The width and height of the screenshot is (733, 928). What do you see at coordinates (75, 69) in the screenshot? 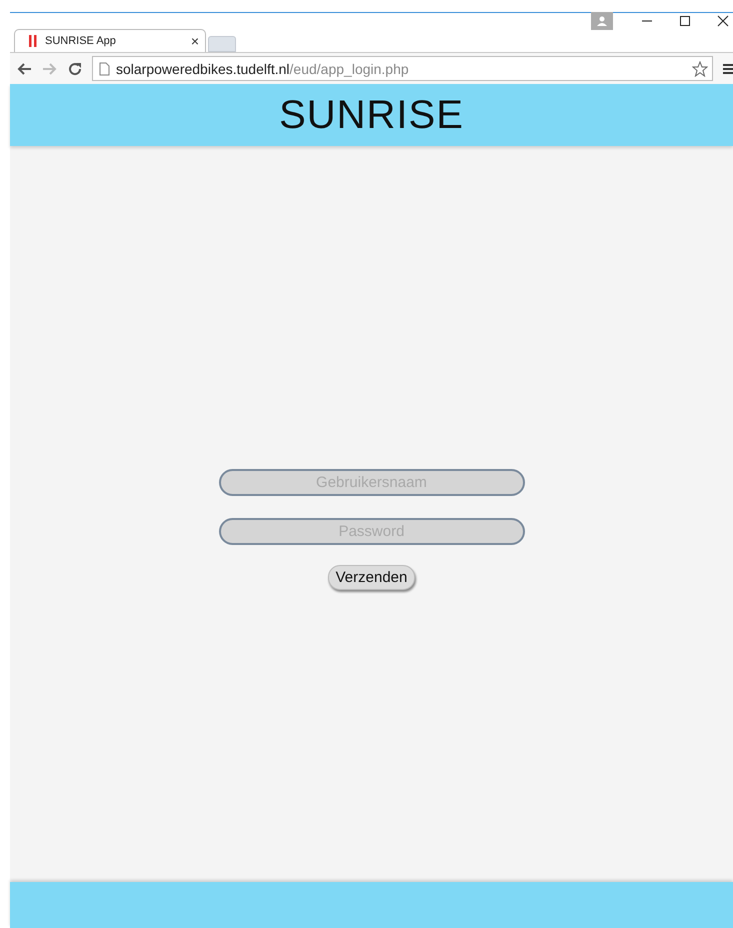
I see `reload-icon` at bounding box center [75, 69].